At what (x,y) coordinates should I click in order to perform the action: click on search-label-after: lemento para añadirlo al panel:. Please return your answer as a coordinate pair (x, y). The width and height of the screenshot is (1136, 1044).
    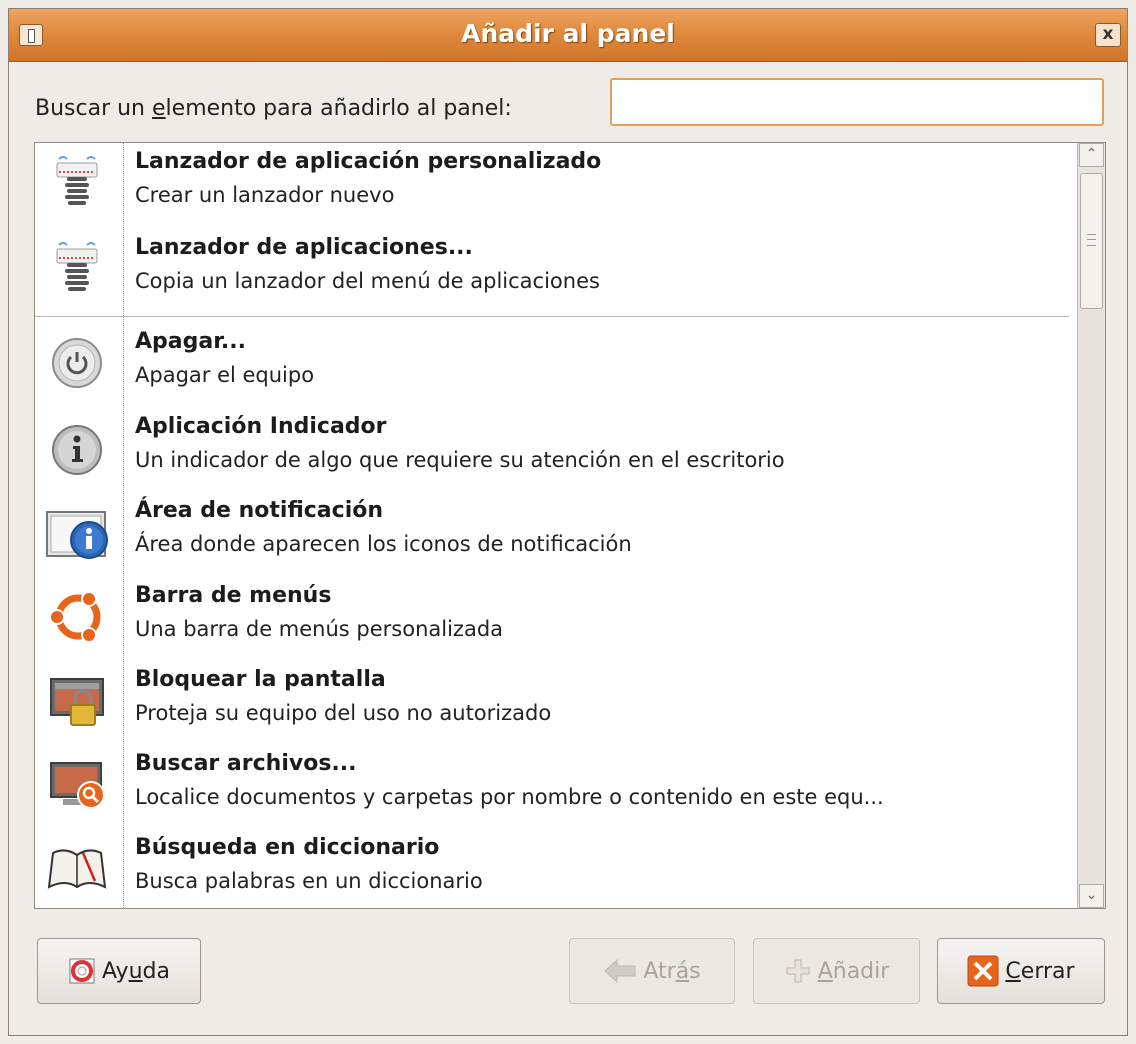
    Looking at the image, I should click on (338, 108).